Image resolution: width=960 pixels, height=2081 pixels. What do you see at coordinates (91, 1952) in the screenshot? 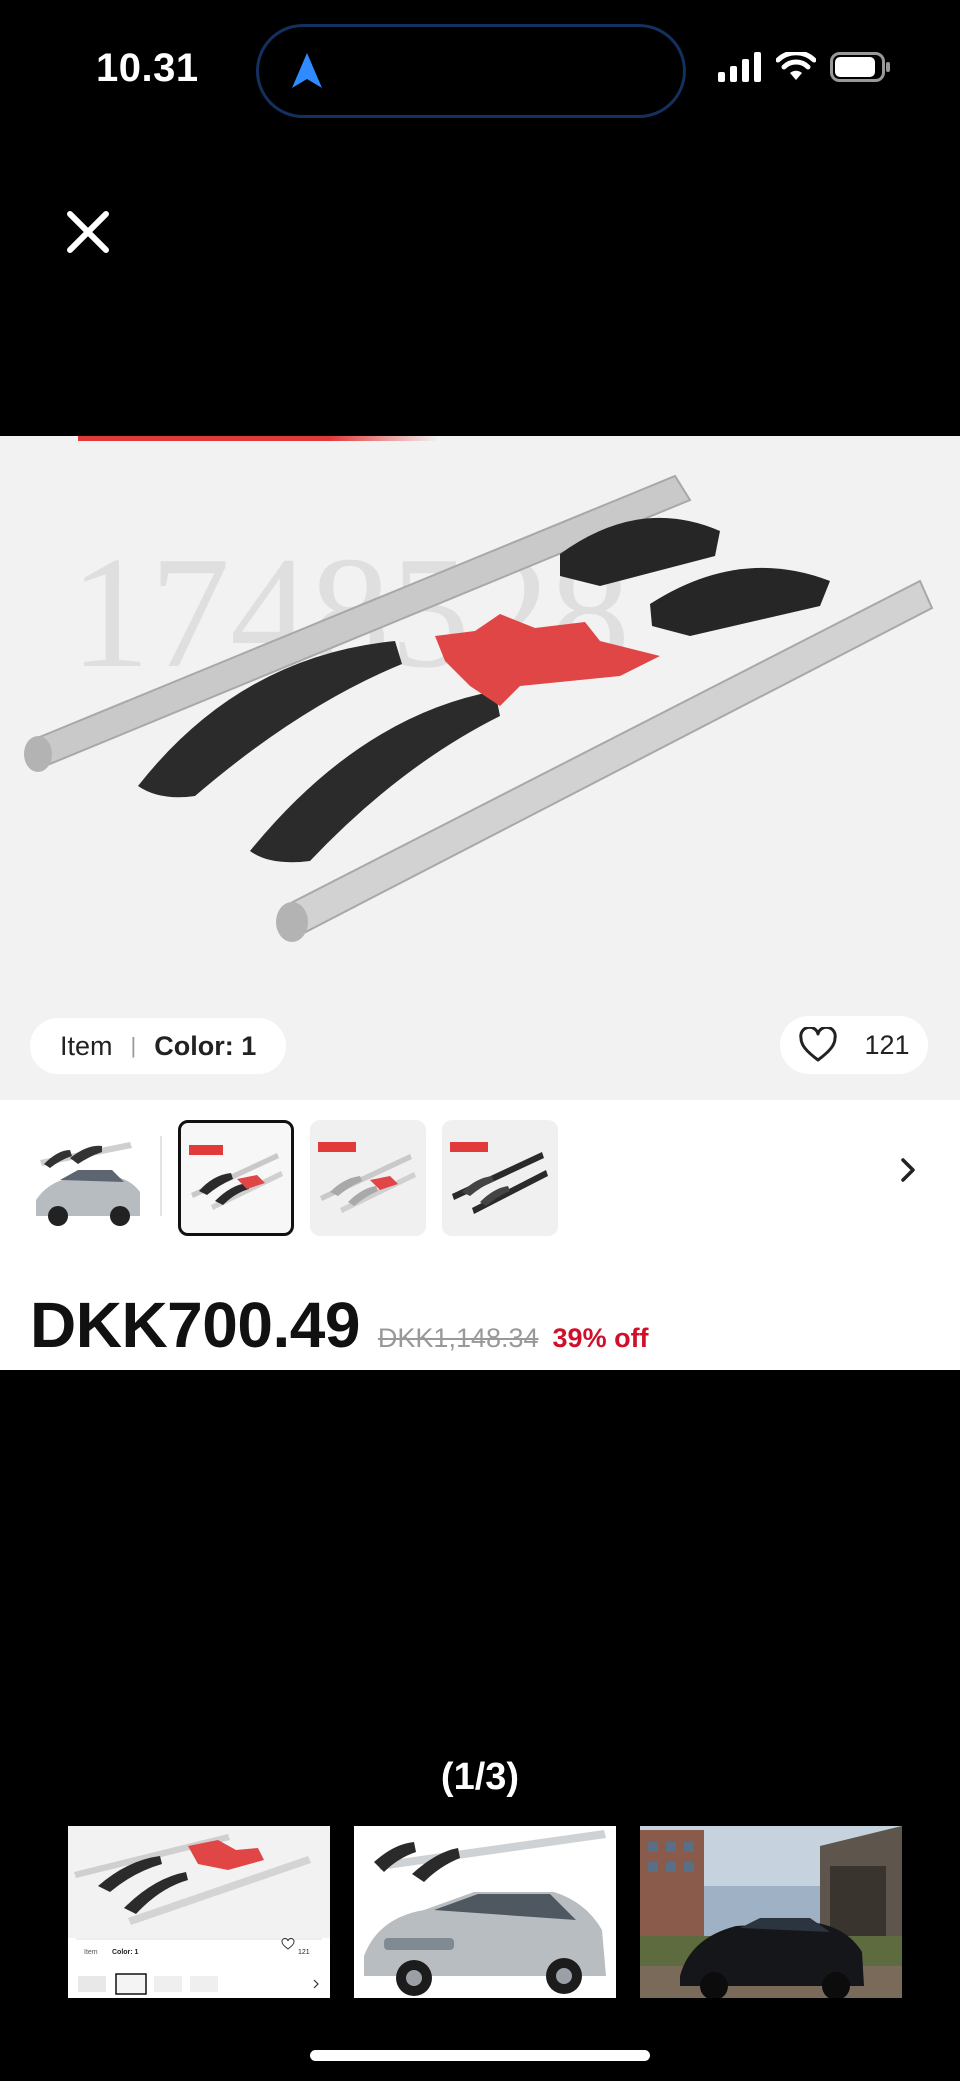
I see `mini-item-label: Item` at bounding box center [91, 1952].